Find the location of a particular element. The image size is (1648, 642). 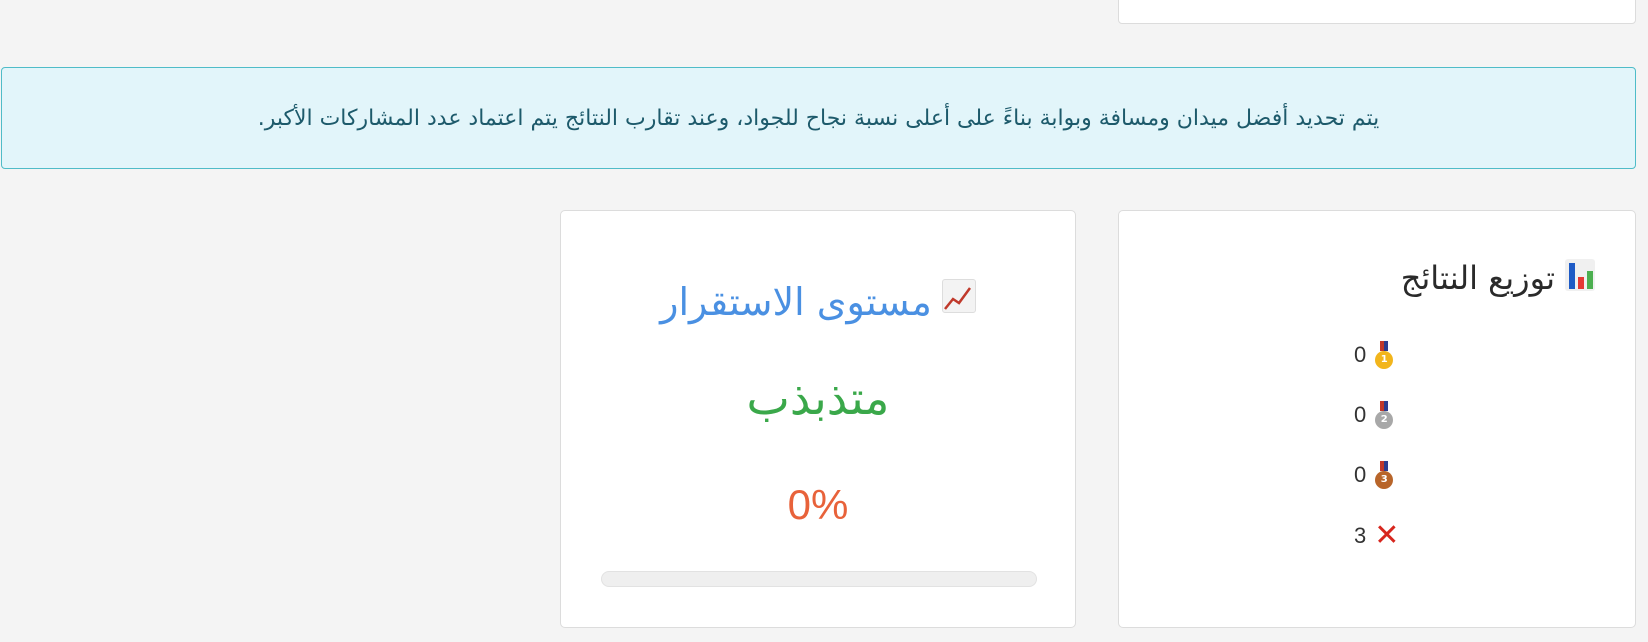

result-row-failed: ✕ 3 is located at coordinates (1376, 536).